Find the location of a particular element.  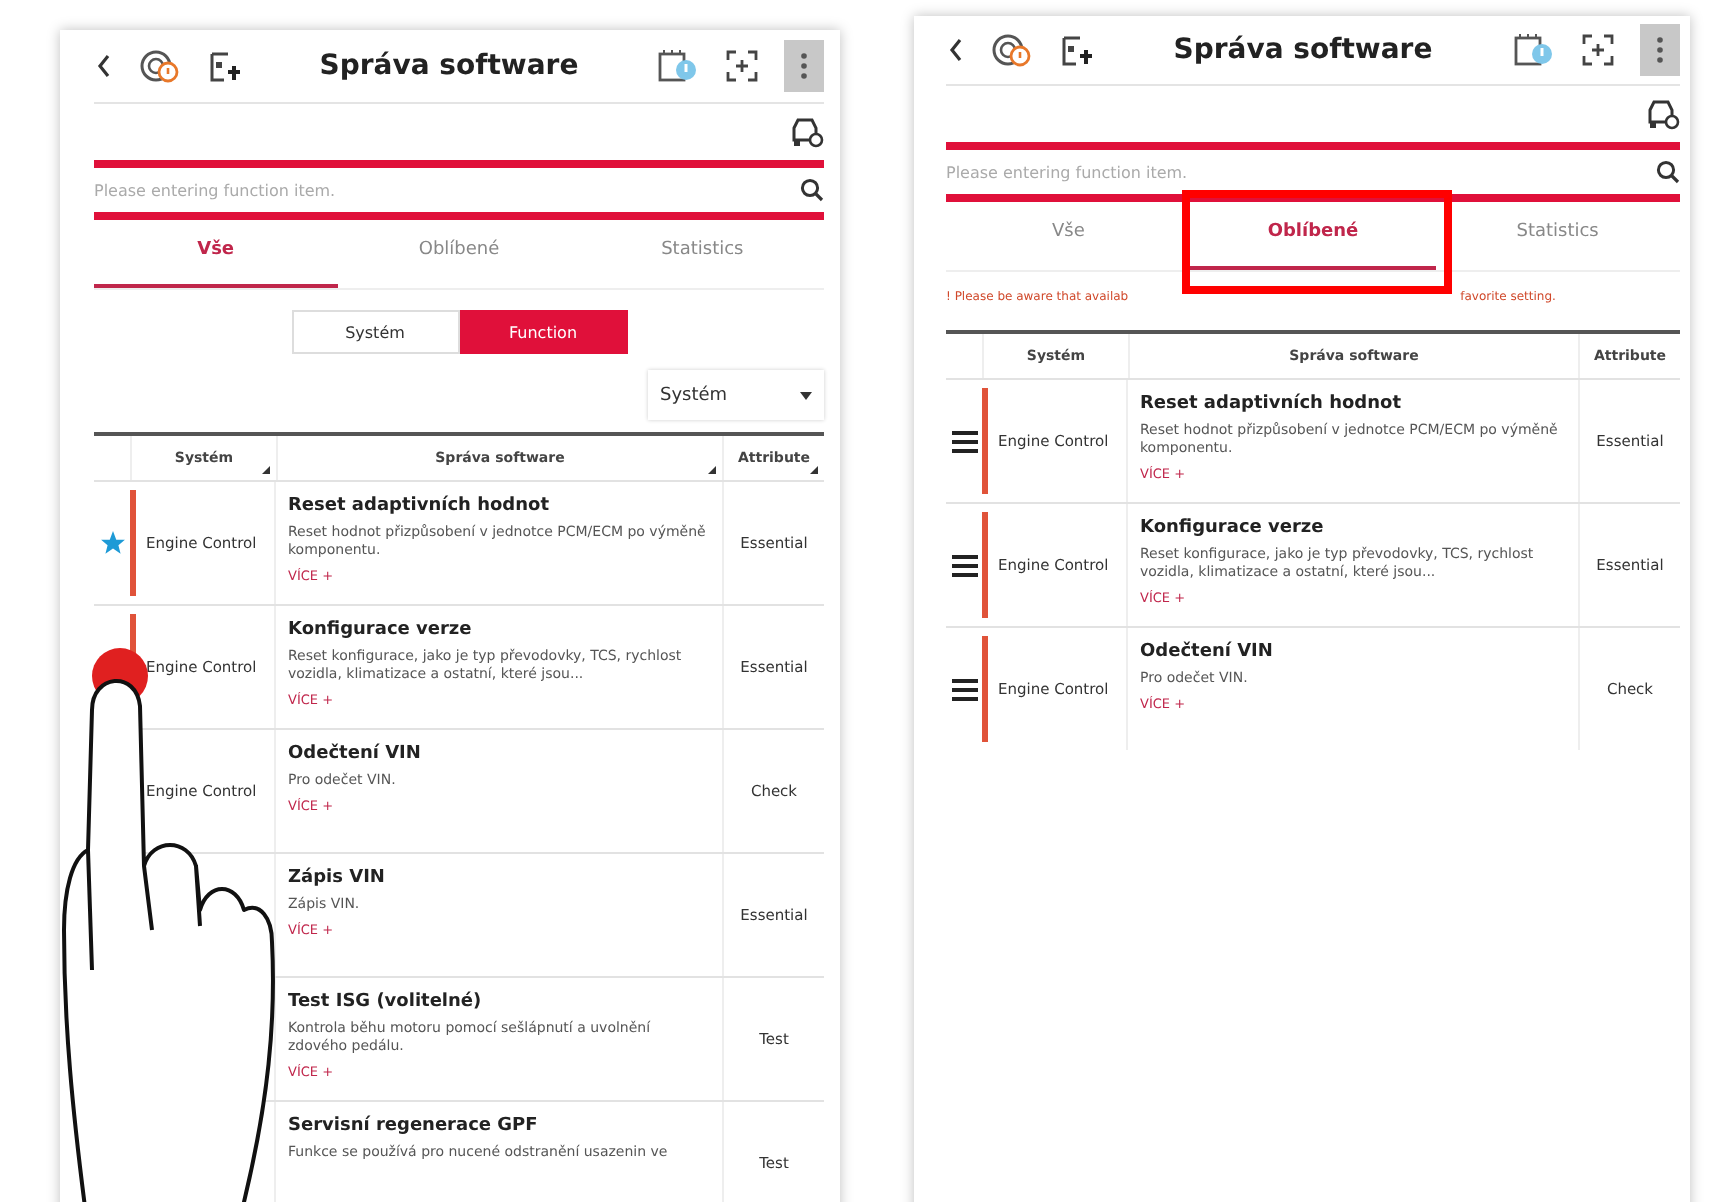

function-title: Test ISG (volitelné) is located at coordinates (385, 1002).